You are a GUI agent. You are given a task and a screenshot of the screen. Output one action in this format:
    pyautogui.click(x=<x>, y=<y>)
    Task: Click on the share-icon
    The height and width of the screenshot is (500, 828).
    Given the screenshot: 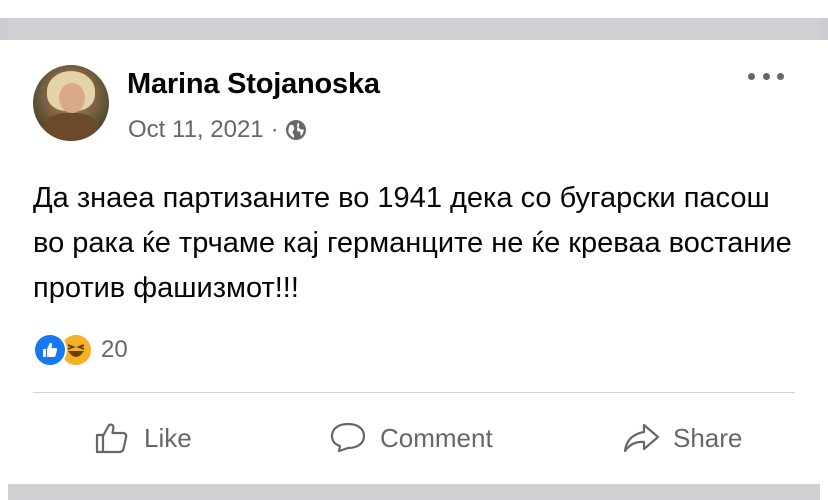 What is the action you would take?
    pyautogui.click(x=641, y=438)
    